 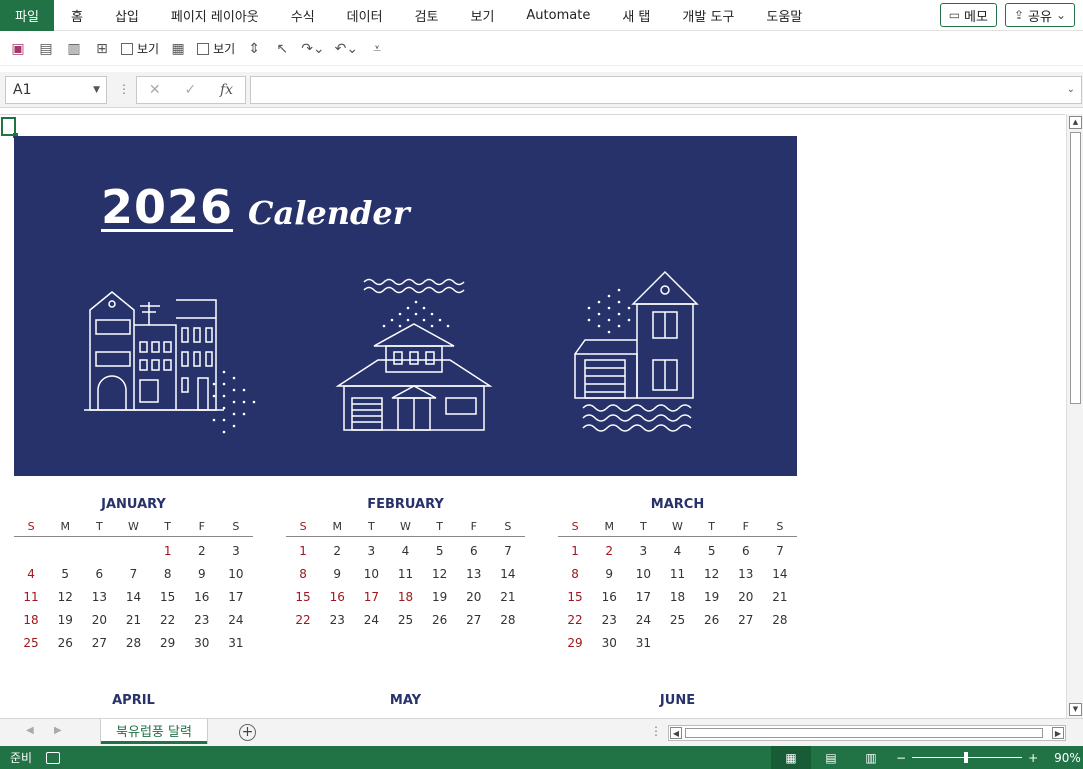 I want to click on calendar-day: 25, so click(x=677, y=619).